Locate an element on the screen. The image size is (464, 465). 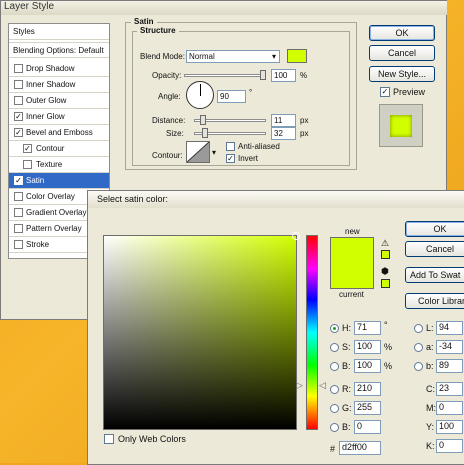
picker-ok-button: OK is located at coordinates (434, 229).